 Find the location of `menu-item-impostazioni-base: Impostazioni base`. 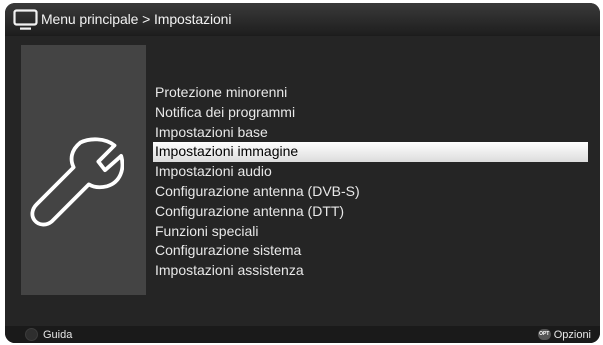

menu-item-impostazioni-base: Impostazioni base is located at coordinates (370, 133).